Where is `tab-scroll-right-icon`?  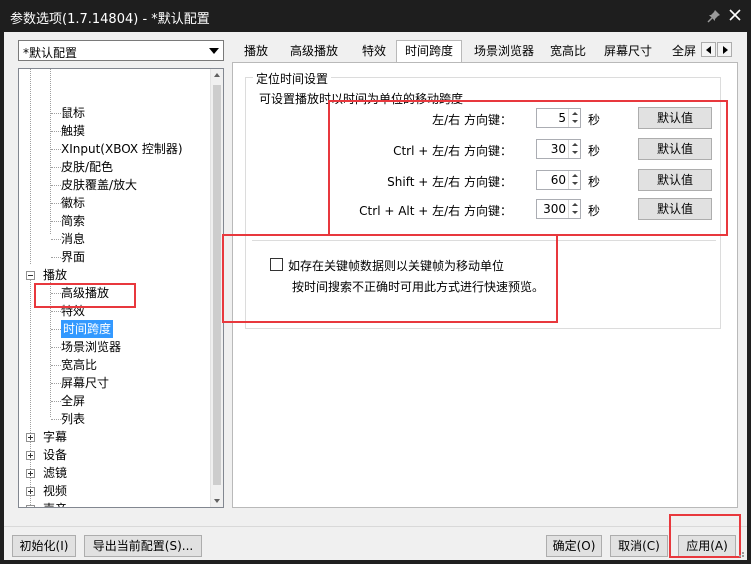 tab-scroll-right-icon is located at coordinates (724, 49).